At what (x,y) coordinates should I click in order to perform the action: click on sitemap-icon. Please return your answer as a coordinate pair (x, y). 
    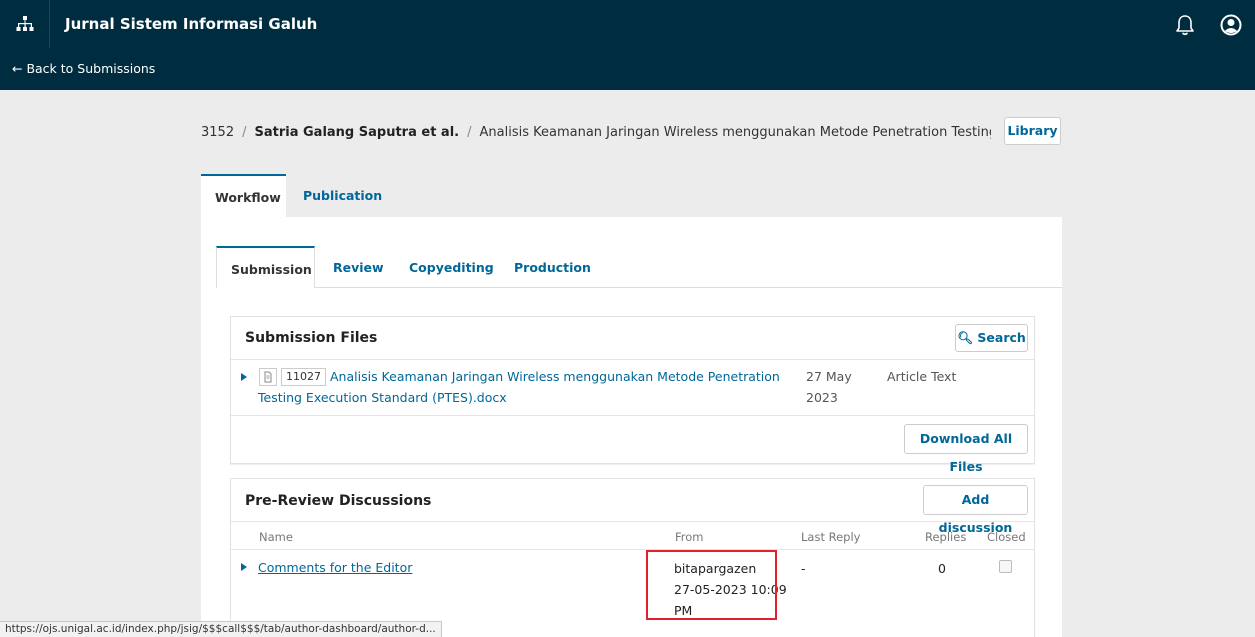
    Looking at the image, I should click on (25, 23).